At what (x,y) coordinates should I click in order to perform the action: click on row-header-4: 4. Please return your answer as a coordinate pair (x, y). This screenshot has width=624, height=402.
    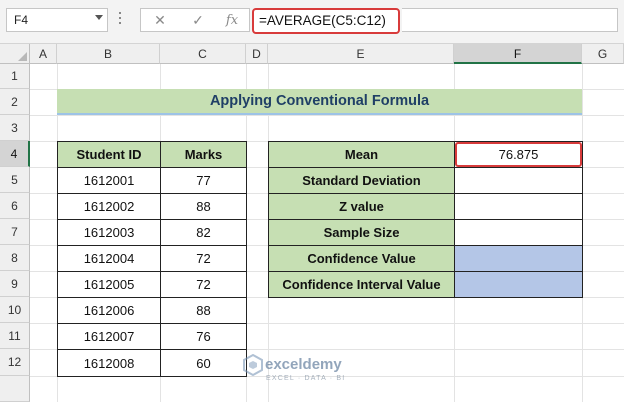
    Looking at the image, I should click on (15, 154).